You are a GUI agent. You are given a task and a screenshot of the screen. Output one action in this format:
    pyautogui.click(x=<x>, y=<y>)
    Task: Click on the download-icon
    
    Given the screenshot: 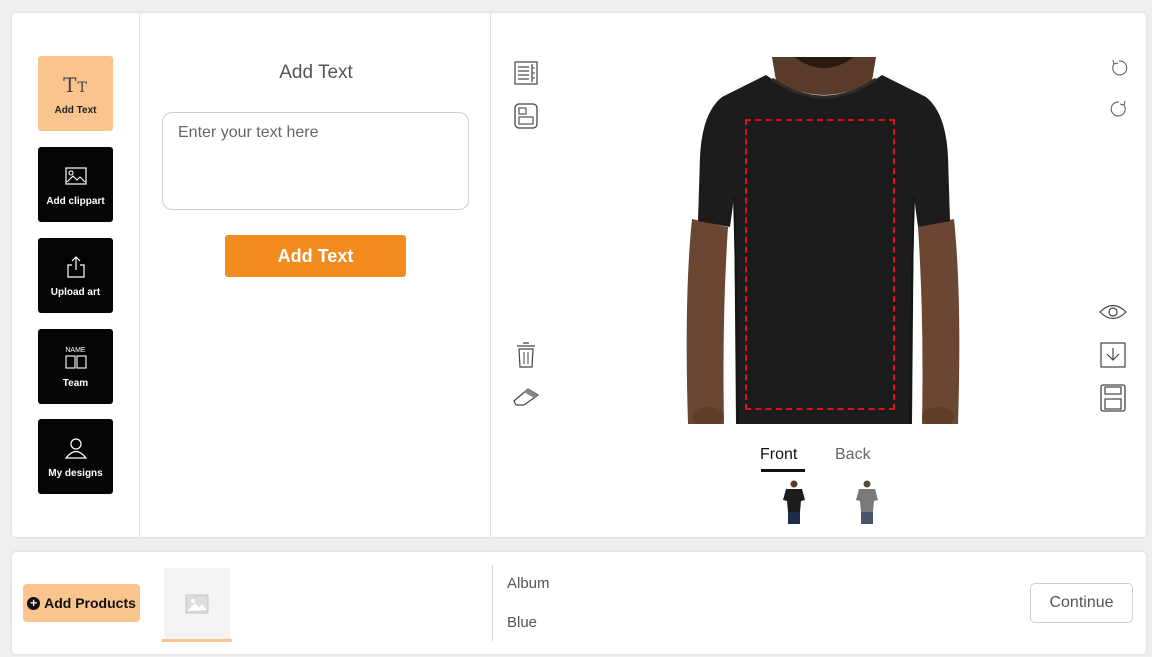 What is the action you would take?
    pyautogui.click(x=1113, y=355)
    